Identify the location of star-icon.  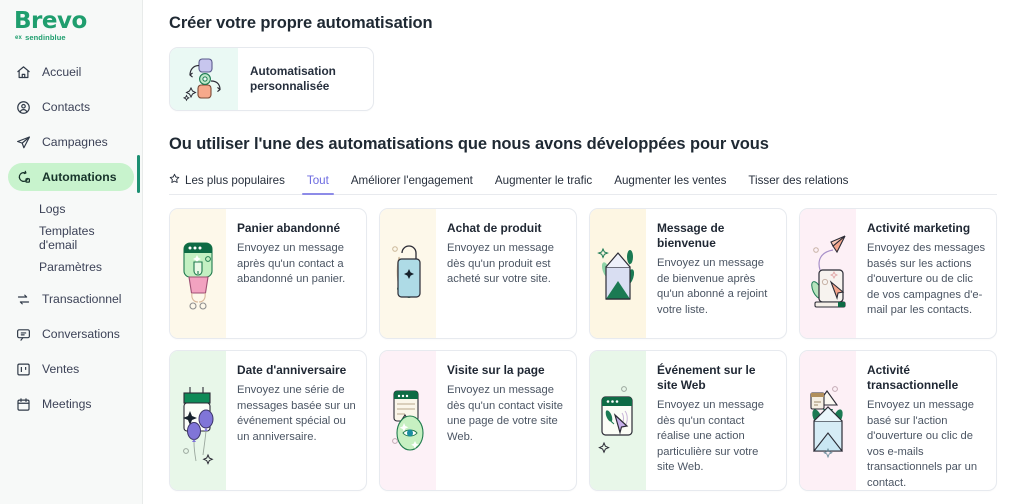
(174, 180).